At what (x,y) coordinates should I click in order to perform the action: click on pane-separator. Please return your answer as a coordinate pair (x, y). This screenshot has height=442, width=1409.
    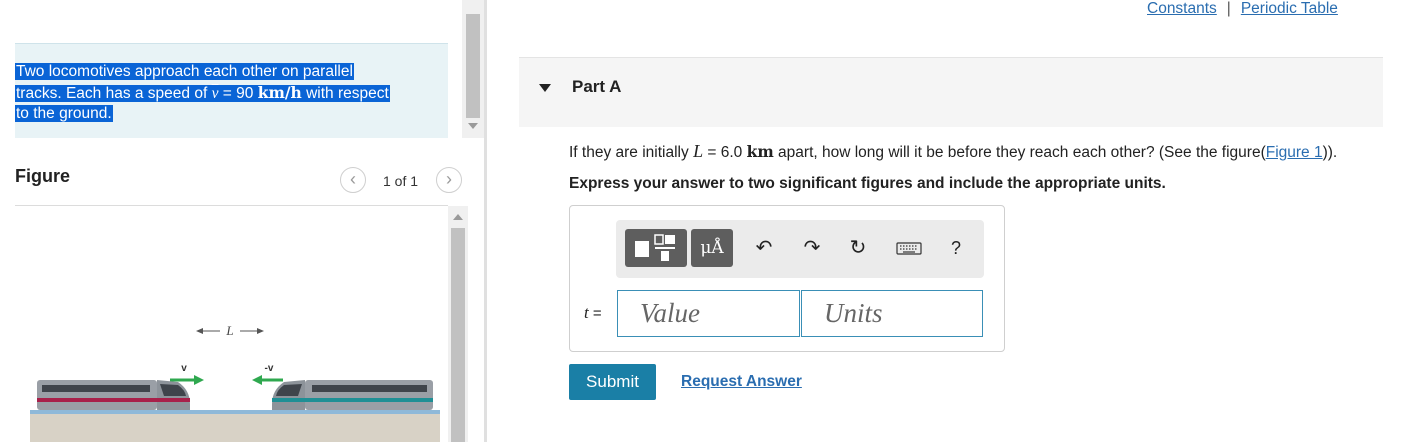
    Looking at the image, I should click on (485, 221).